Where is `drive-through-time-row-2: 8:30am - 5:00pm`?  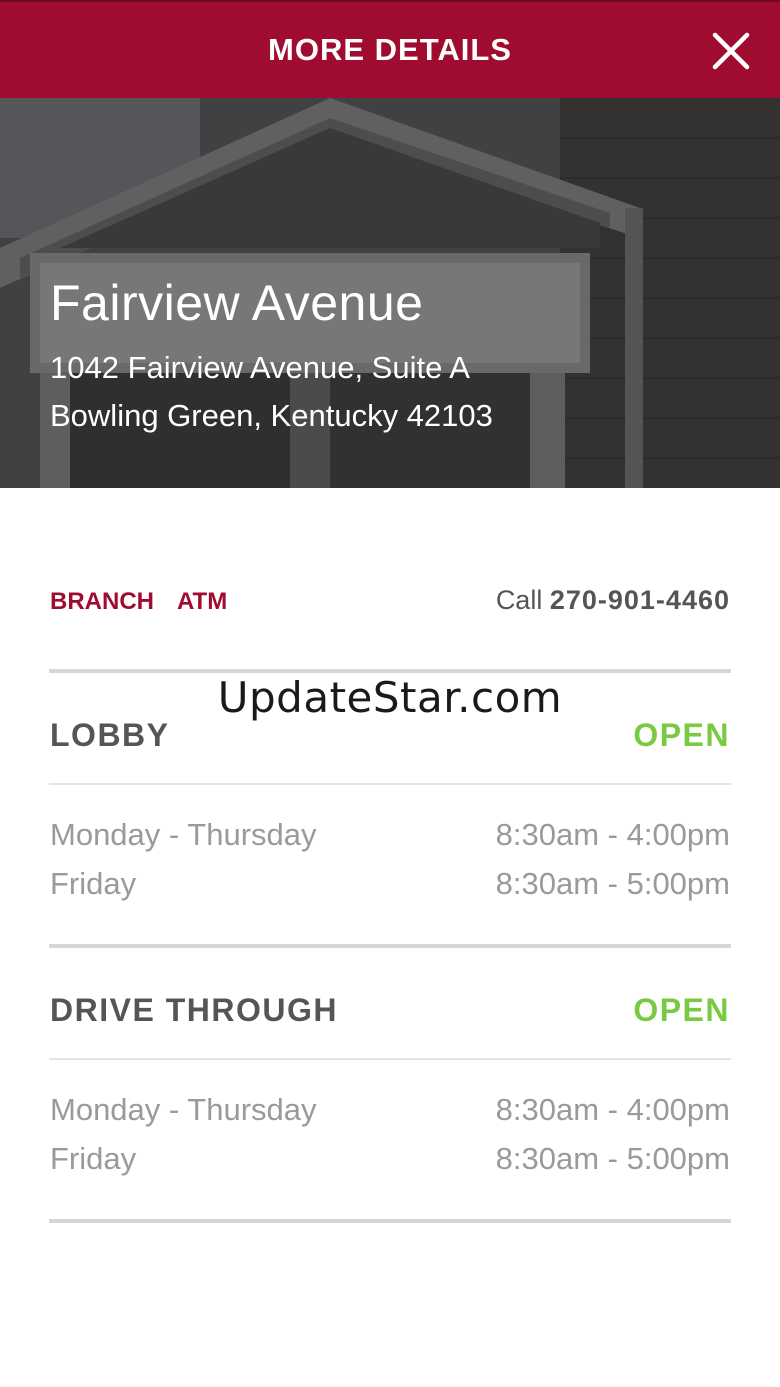
drive-through-time-row-2: 8:30am - 5:00pm is located at coordinates (612, 1158).